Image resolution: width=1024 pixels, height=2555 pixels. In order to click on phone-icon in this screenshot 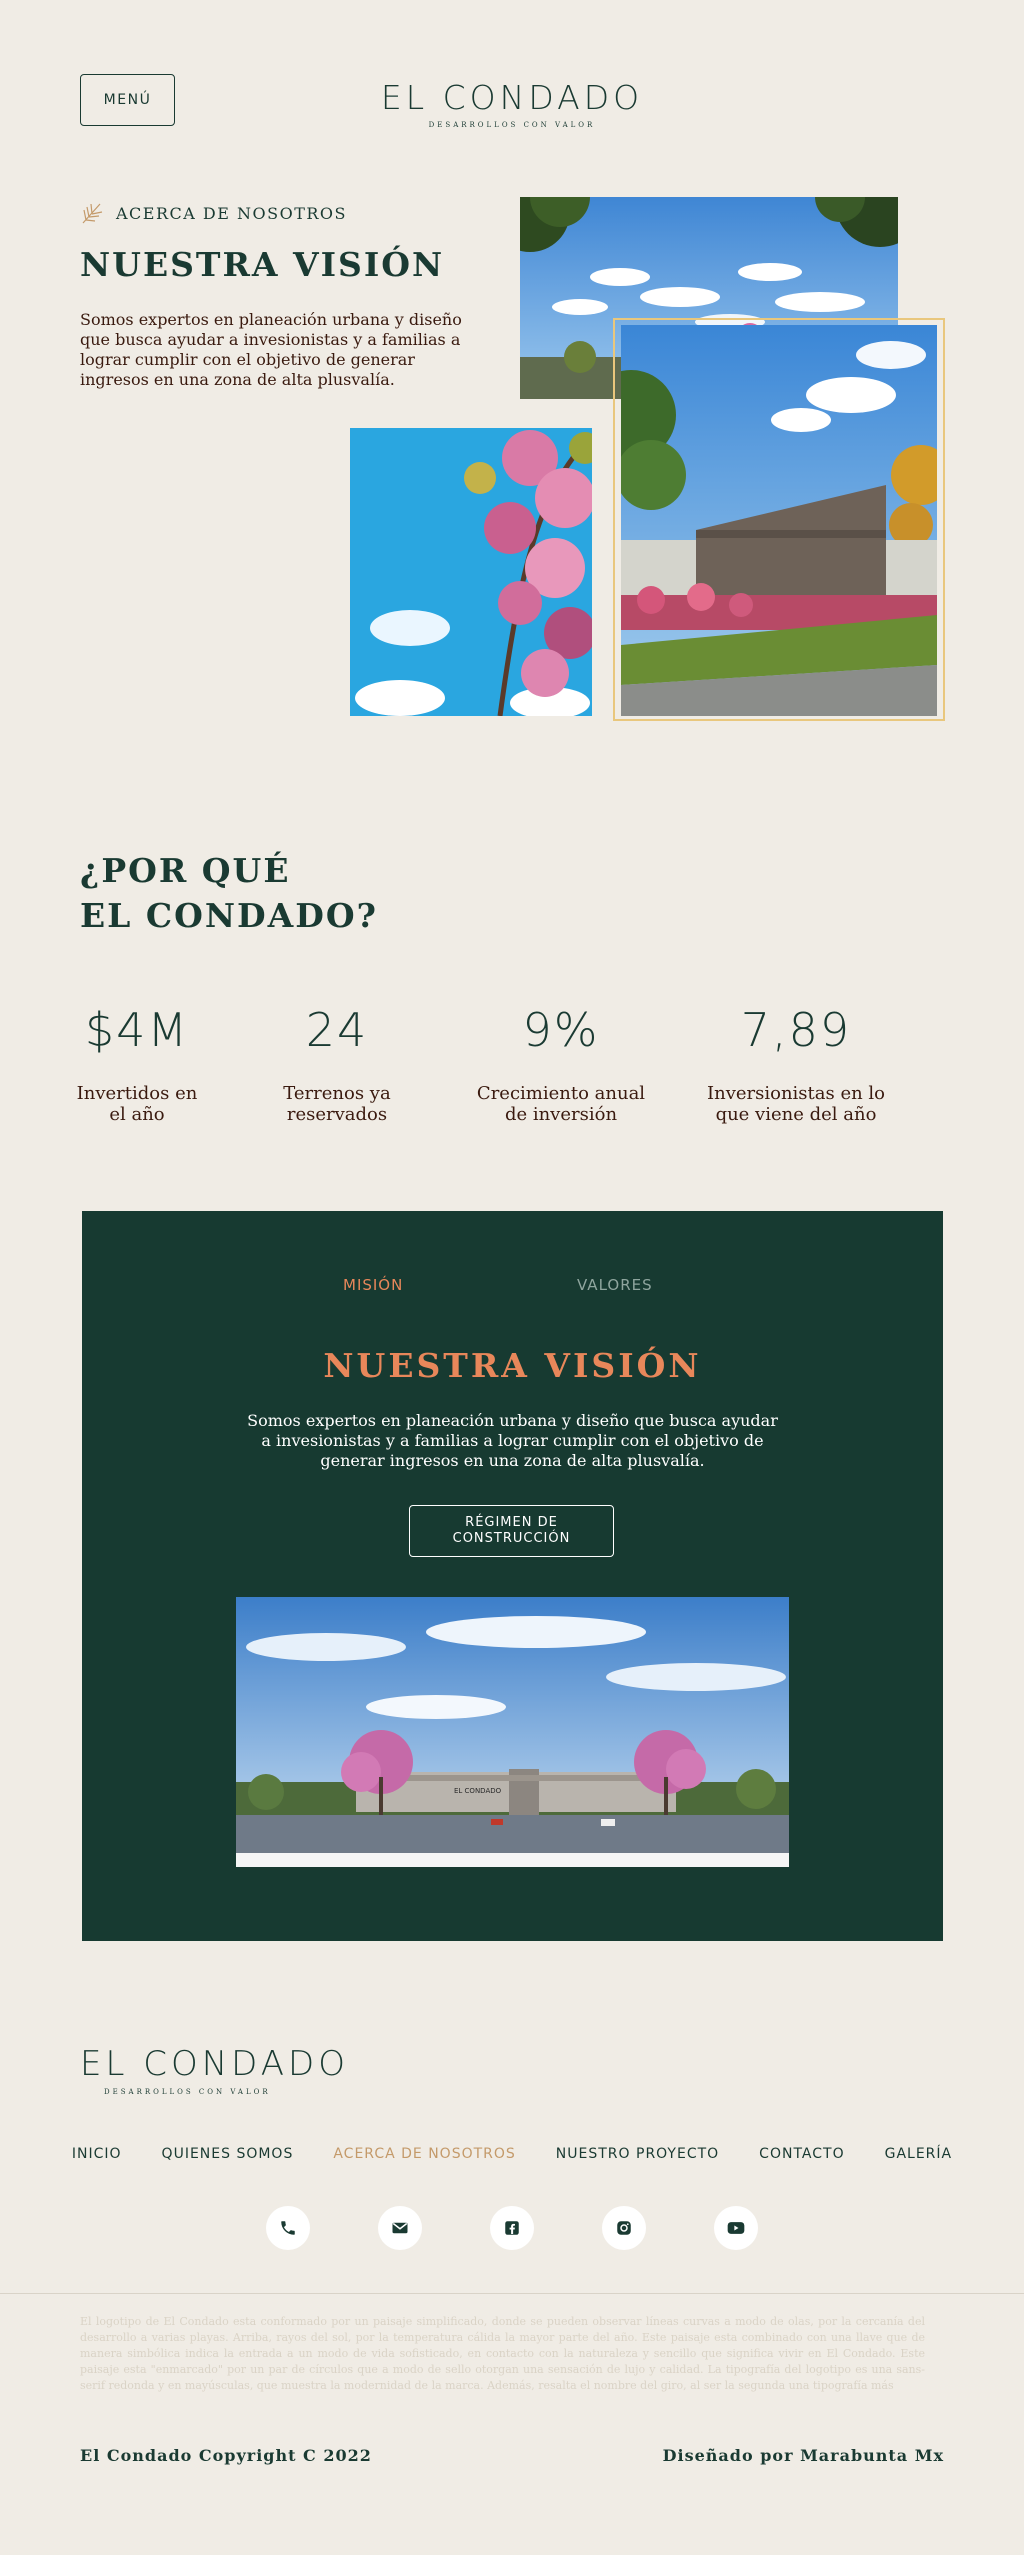, I will do `click(288, 2228)`.